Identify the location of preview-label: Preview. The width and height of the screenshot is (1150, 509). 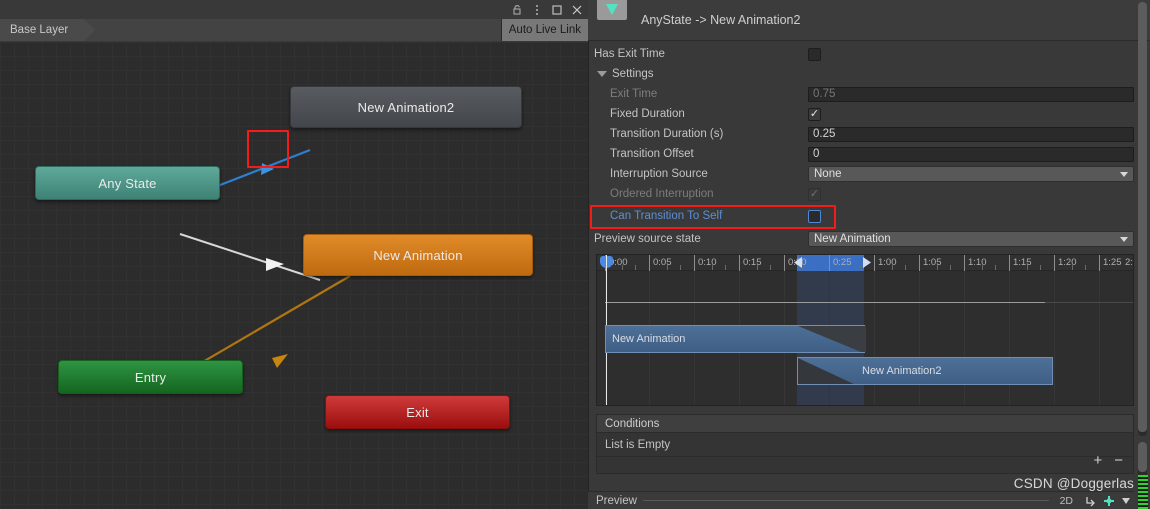
(616, 500).